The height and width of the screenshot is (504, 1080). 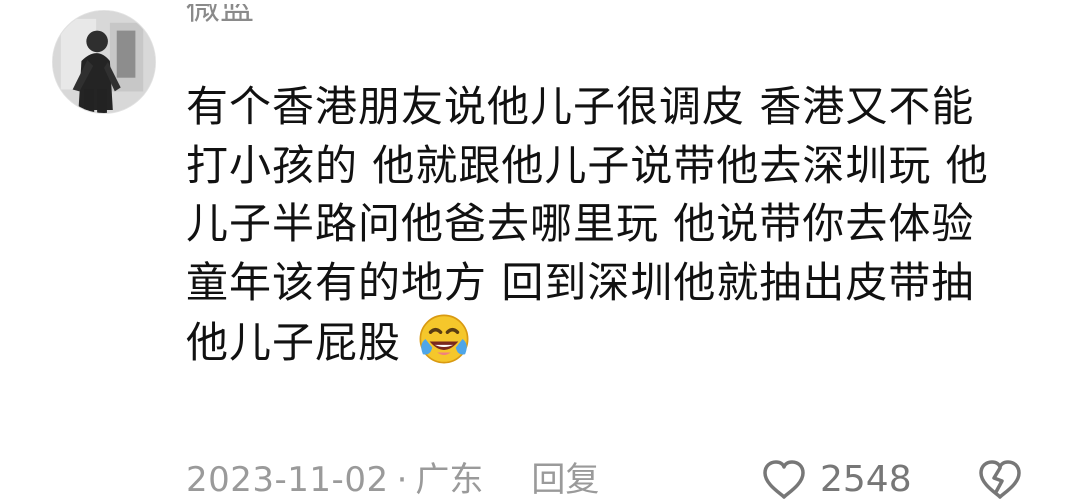 I want to click on laughing-crying-emoji-icon, so click(x=444, y=339).